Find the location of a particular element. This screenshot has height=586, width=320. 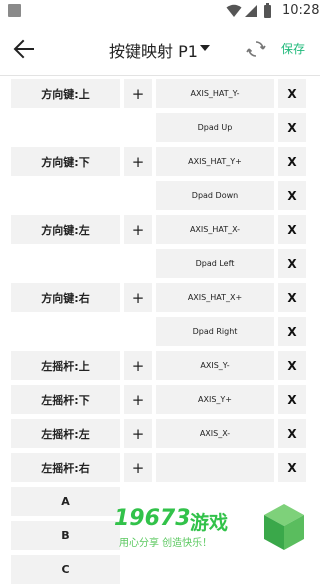

wifi-icon is located at coordinates (234, 10).